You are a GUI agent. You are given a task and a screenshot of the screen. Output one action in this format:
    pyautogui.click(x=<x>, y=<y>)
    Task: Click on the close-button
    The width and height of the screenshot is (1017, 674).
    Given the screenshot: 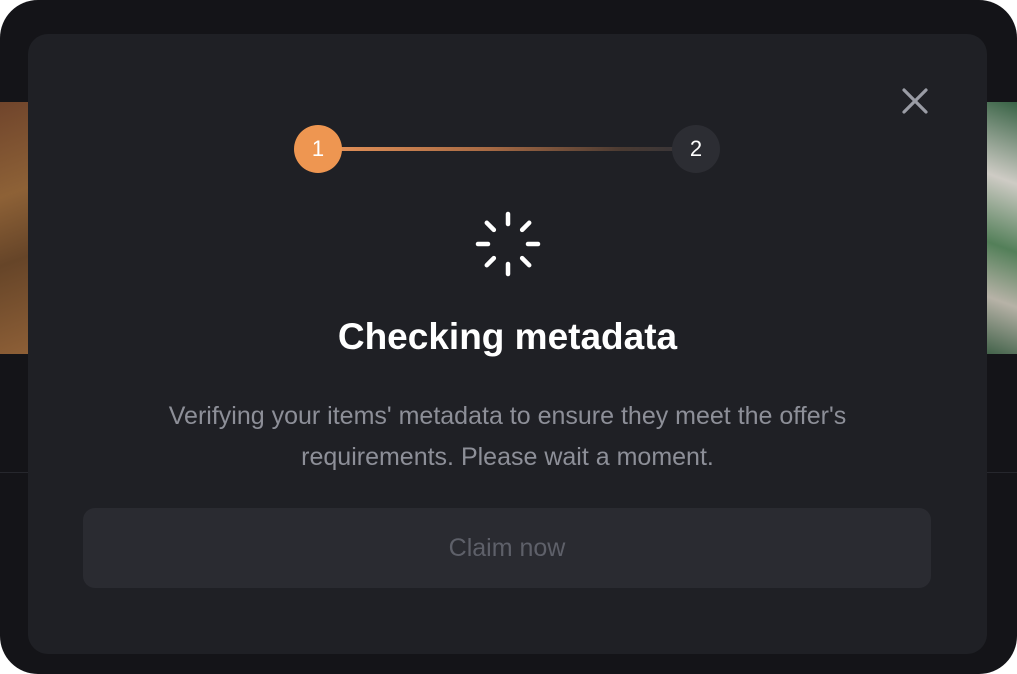 What is the action you would take?
    pyautogui.click(x=915, y=101)
    